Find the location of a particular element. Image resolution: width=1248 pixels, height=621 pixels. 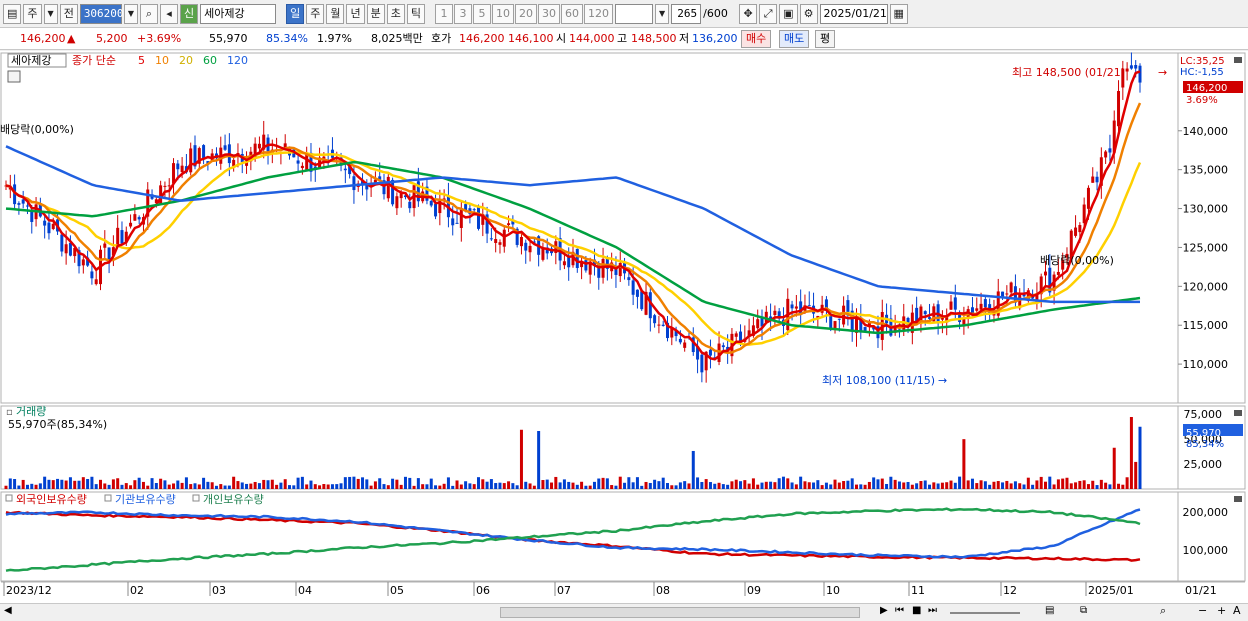

holding-legend-2: 개인보유수량 is located at coordinates (233, 499).